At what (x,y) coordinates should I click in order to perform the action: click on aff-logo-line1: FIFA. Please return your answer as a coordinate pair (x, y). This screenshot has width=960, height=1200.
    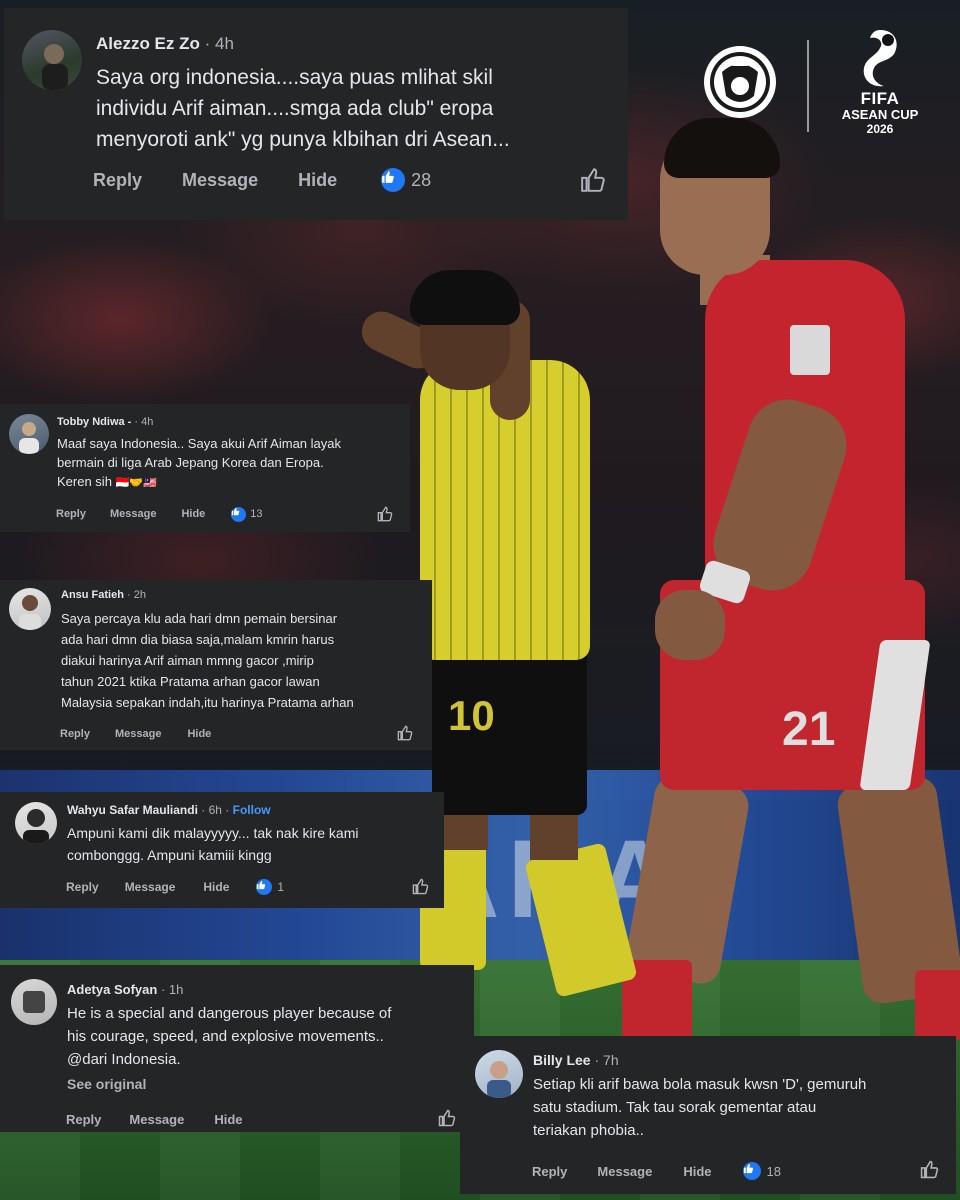
    Looking at the image, I should click on (880, 98).